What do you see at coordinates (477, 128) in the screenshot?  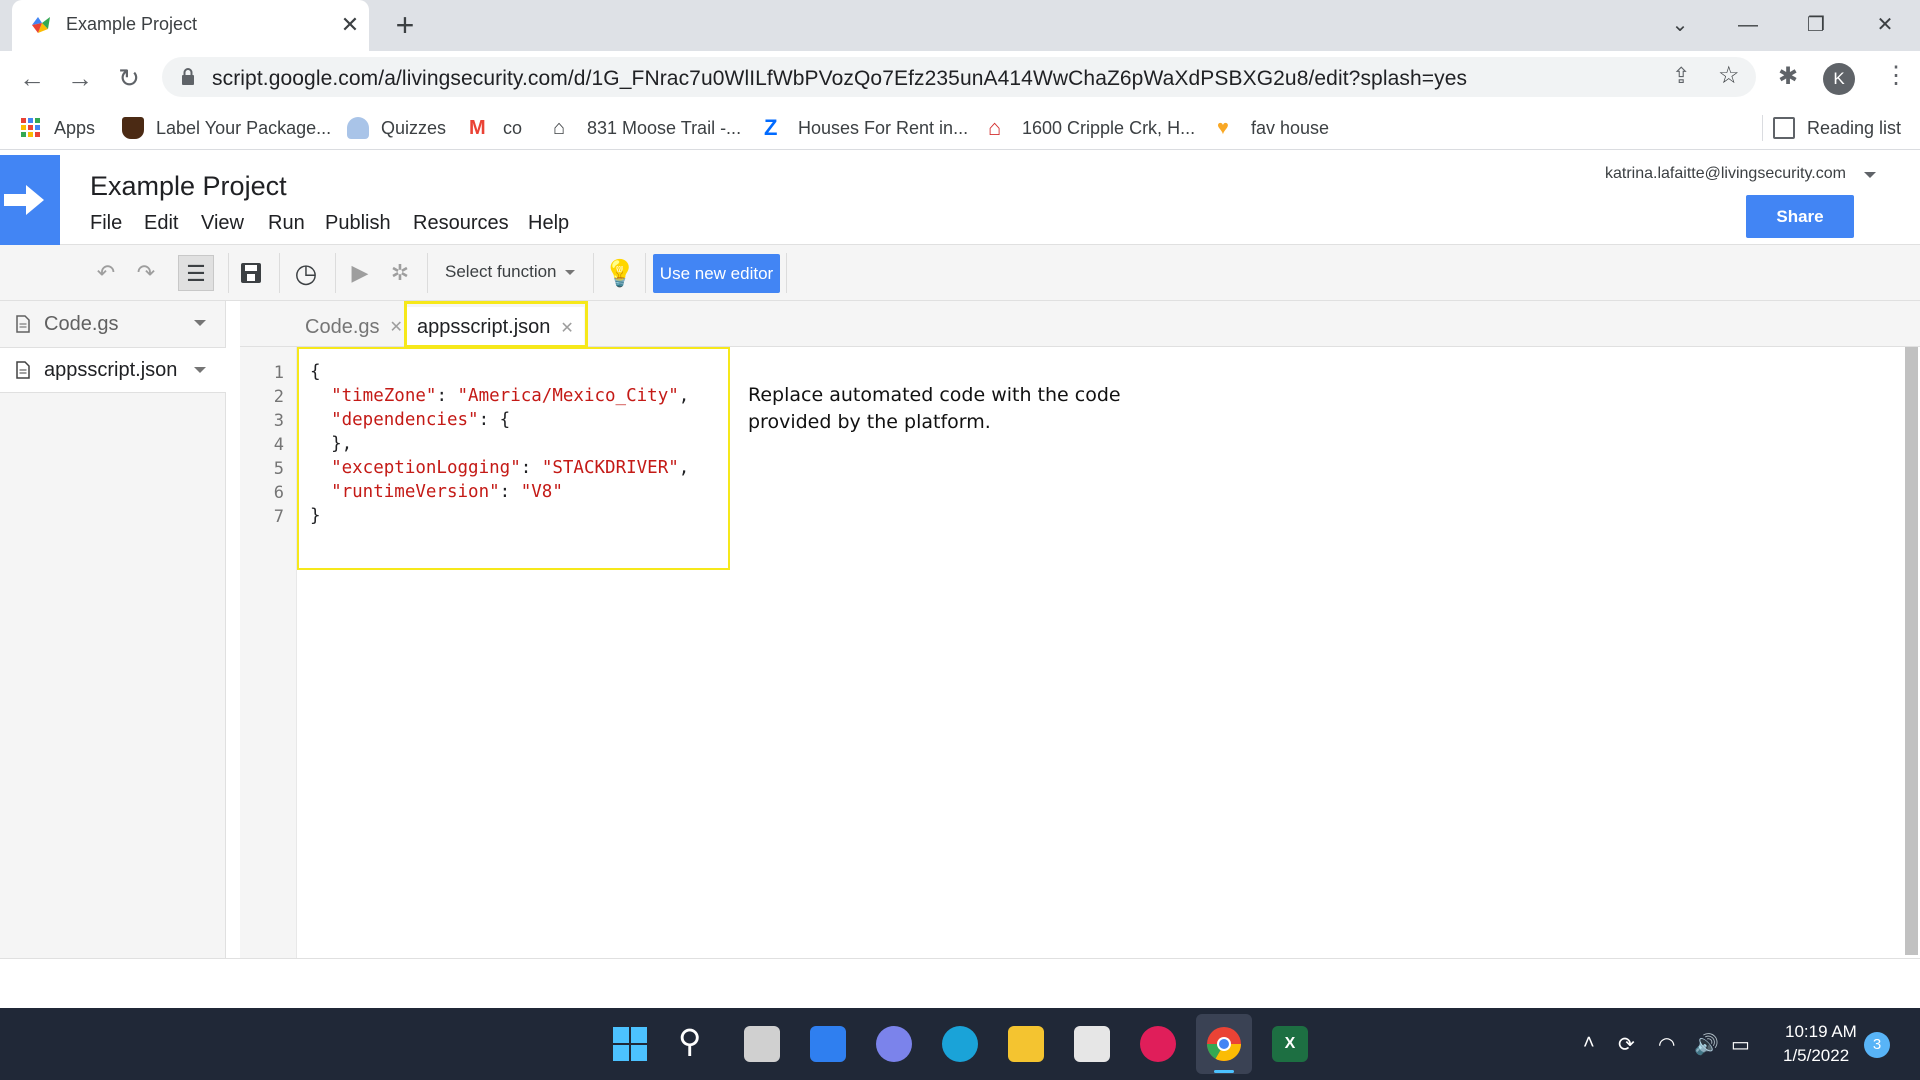 I see `gmail-icon: M` at bounding box center [477, 128].